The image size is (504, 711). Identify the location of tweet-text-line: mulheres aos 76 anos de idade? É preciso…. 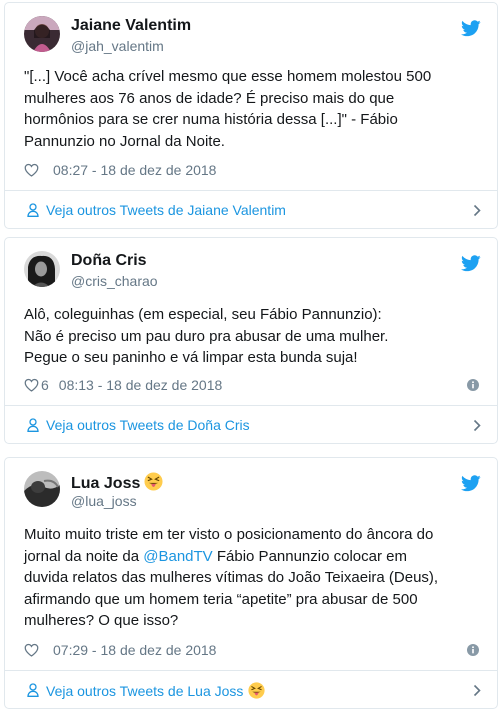
(209, 98).